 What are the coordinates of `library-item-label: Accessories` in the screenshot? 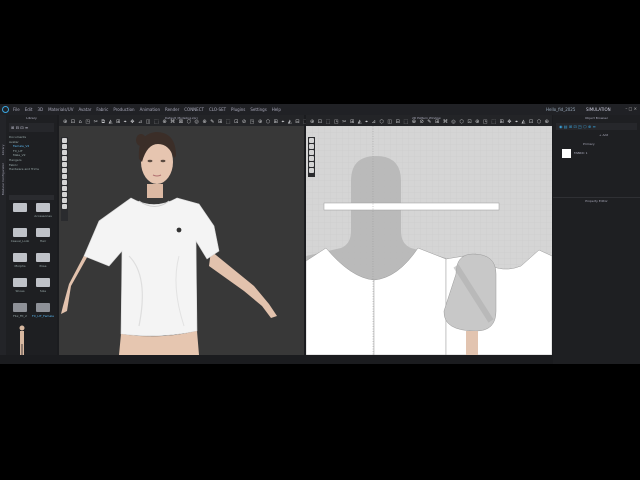 It's located at (43, 216).